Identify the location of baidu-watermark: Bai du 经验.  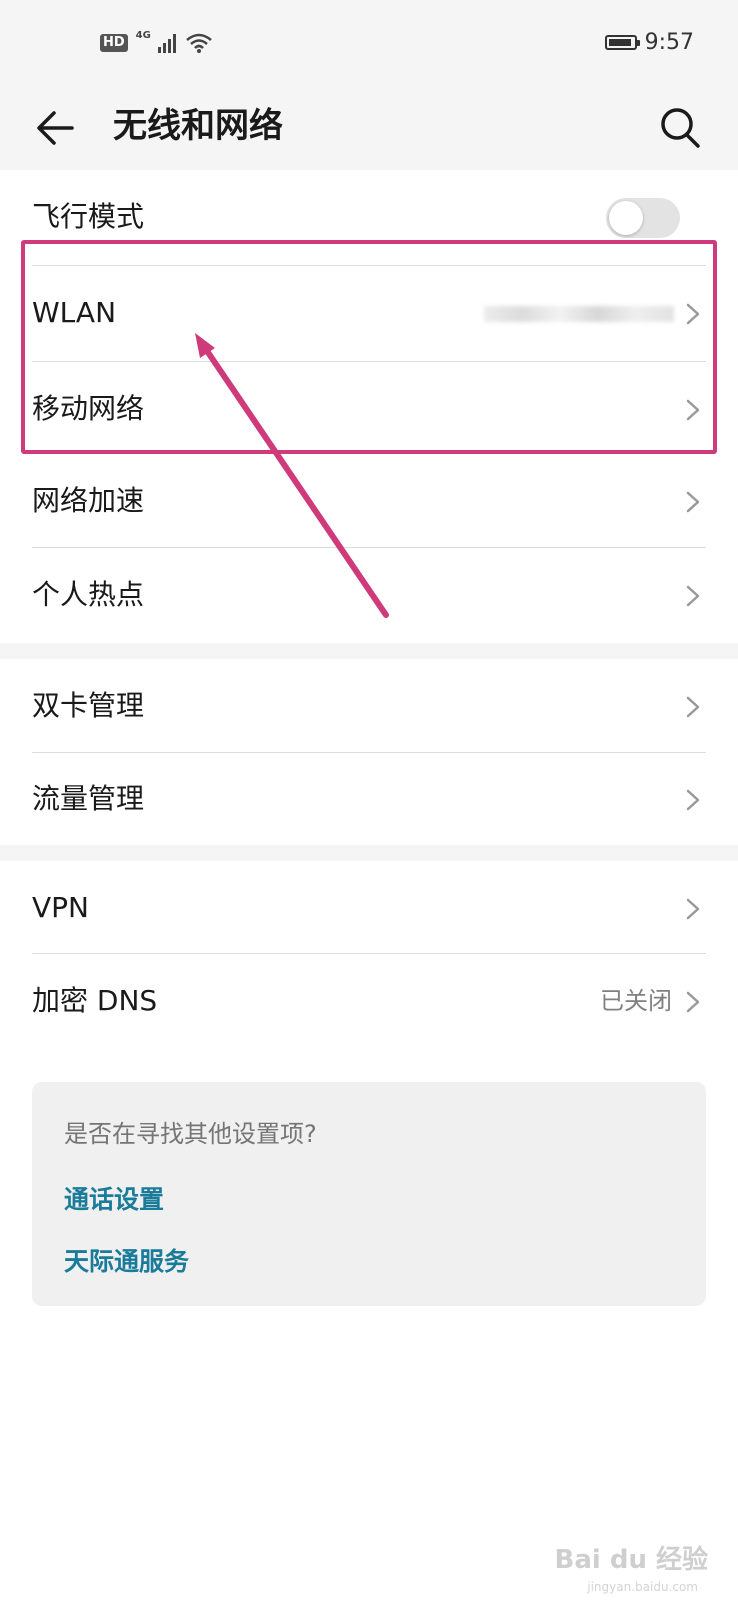
(631, 1560).